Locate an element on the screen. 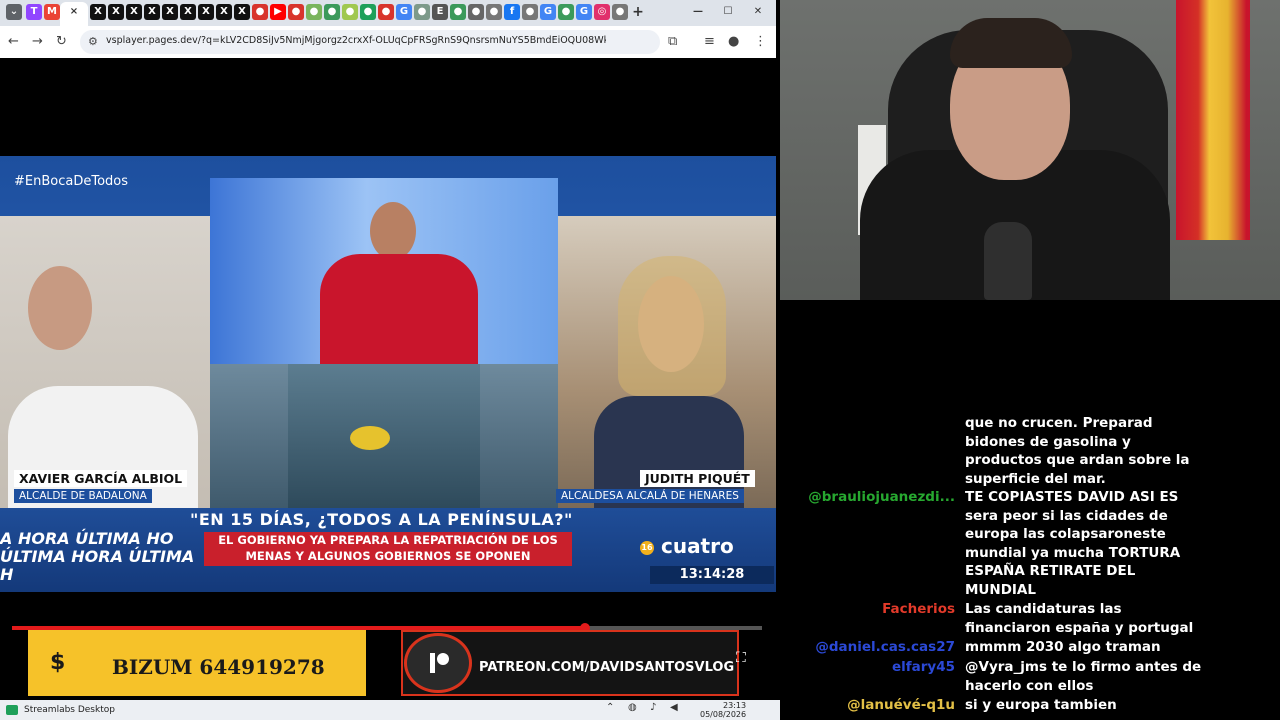 This screenshot has height=720, width=1280. chat-line: que no crucen. Preparad is located at coordinates (1059, 423).